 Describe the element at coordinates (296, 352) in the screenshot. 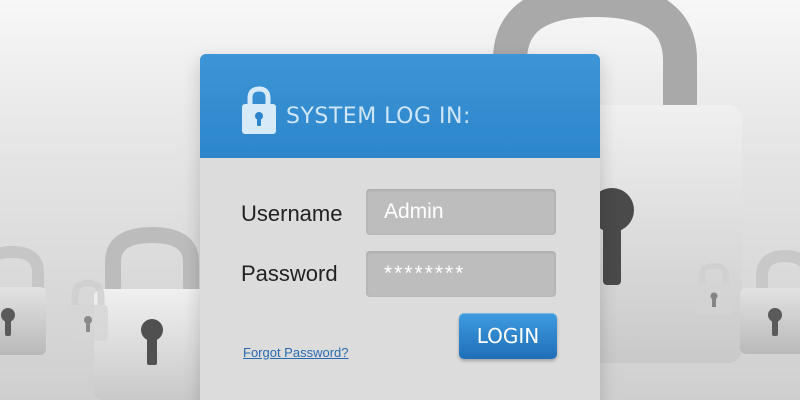

I see `forgot-password-link: Forgot Password?` at that location.